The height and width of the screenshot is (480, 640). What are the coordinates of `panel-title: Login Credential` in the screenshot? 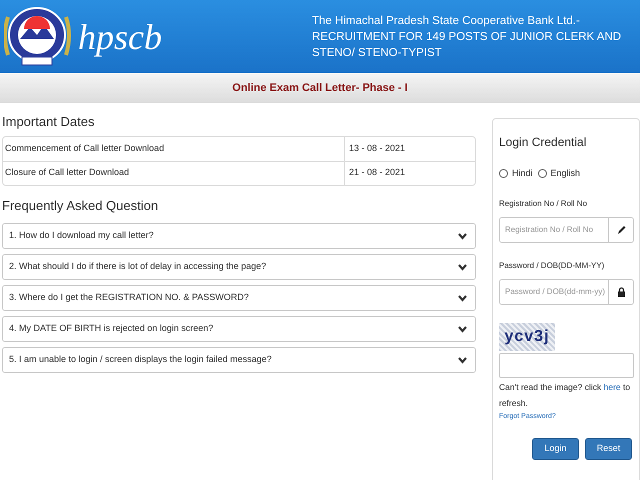 It's located at (543, 142).